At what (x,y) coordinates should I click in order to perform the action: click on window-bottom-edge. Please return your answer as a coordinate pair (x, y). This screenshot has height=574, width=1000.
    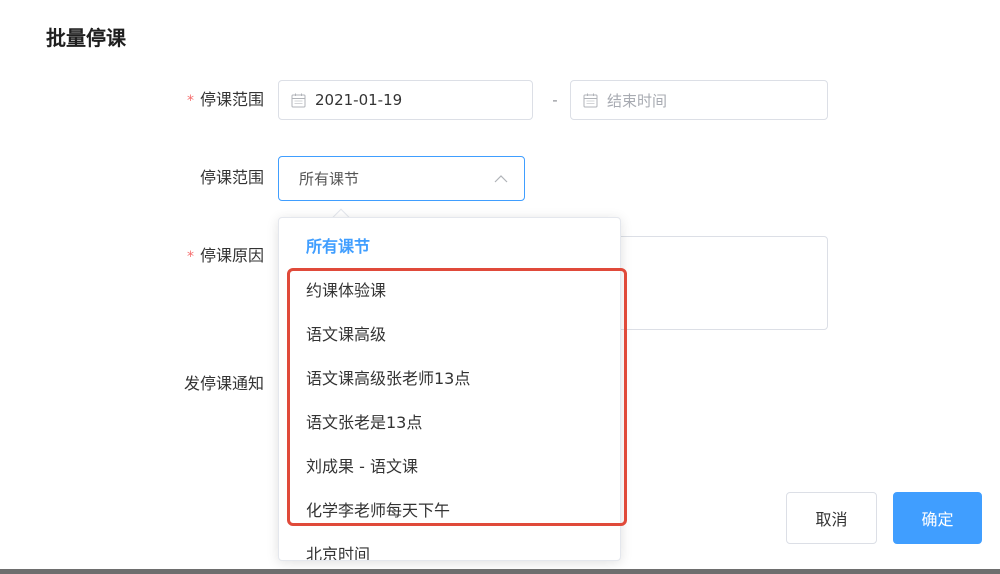
    Looking at the image, I should click on (500, 571).